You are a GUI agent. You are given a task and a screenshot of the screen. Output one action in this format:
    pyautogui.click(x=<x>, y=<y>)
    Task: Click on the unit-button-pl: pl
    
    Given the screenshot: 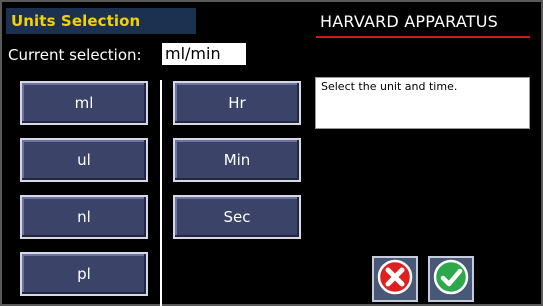 What is the action you would take?
    pyautogui.click(x=84, y=274)
    